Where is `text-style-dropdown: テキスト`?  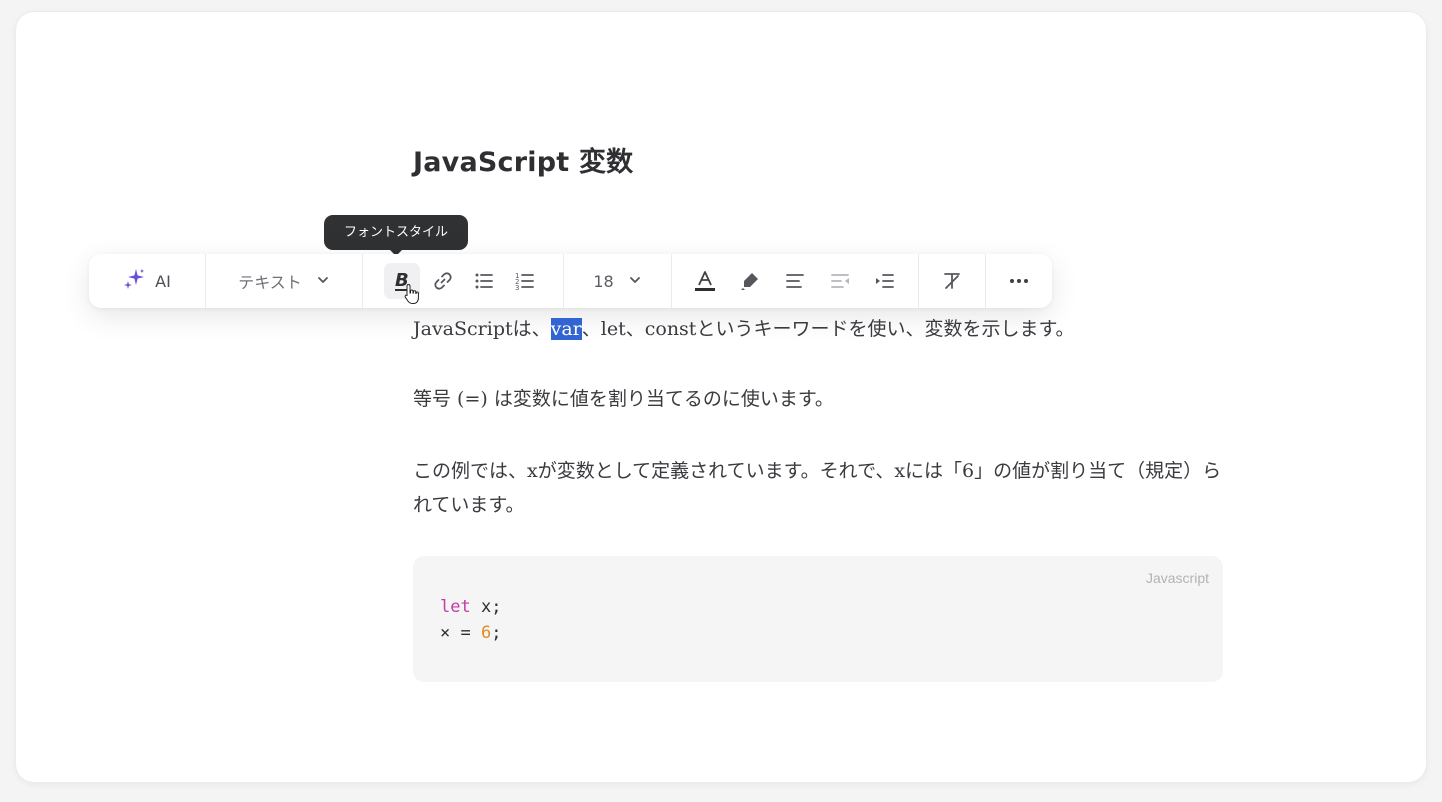
text-style-dropdown: テキスト is located at coordinates (284, 281).